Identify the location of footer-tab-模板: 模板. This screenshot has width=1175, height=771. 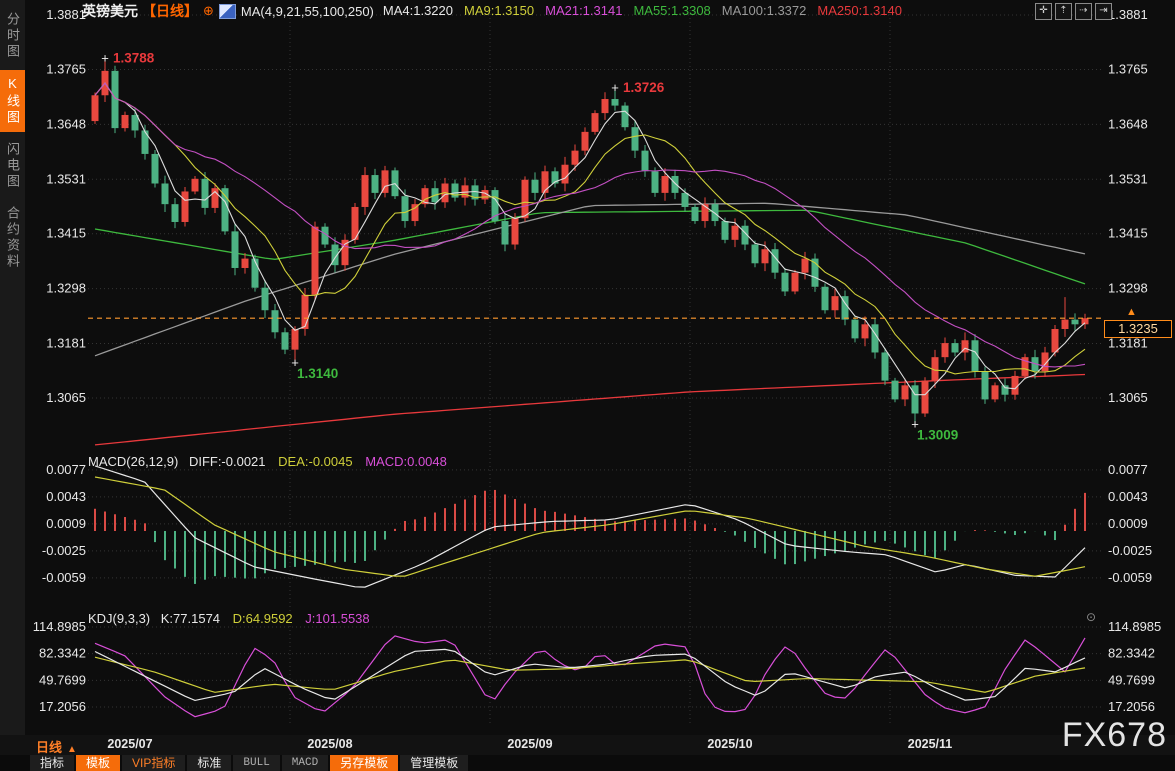
(98, 763).